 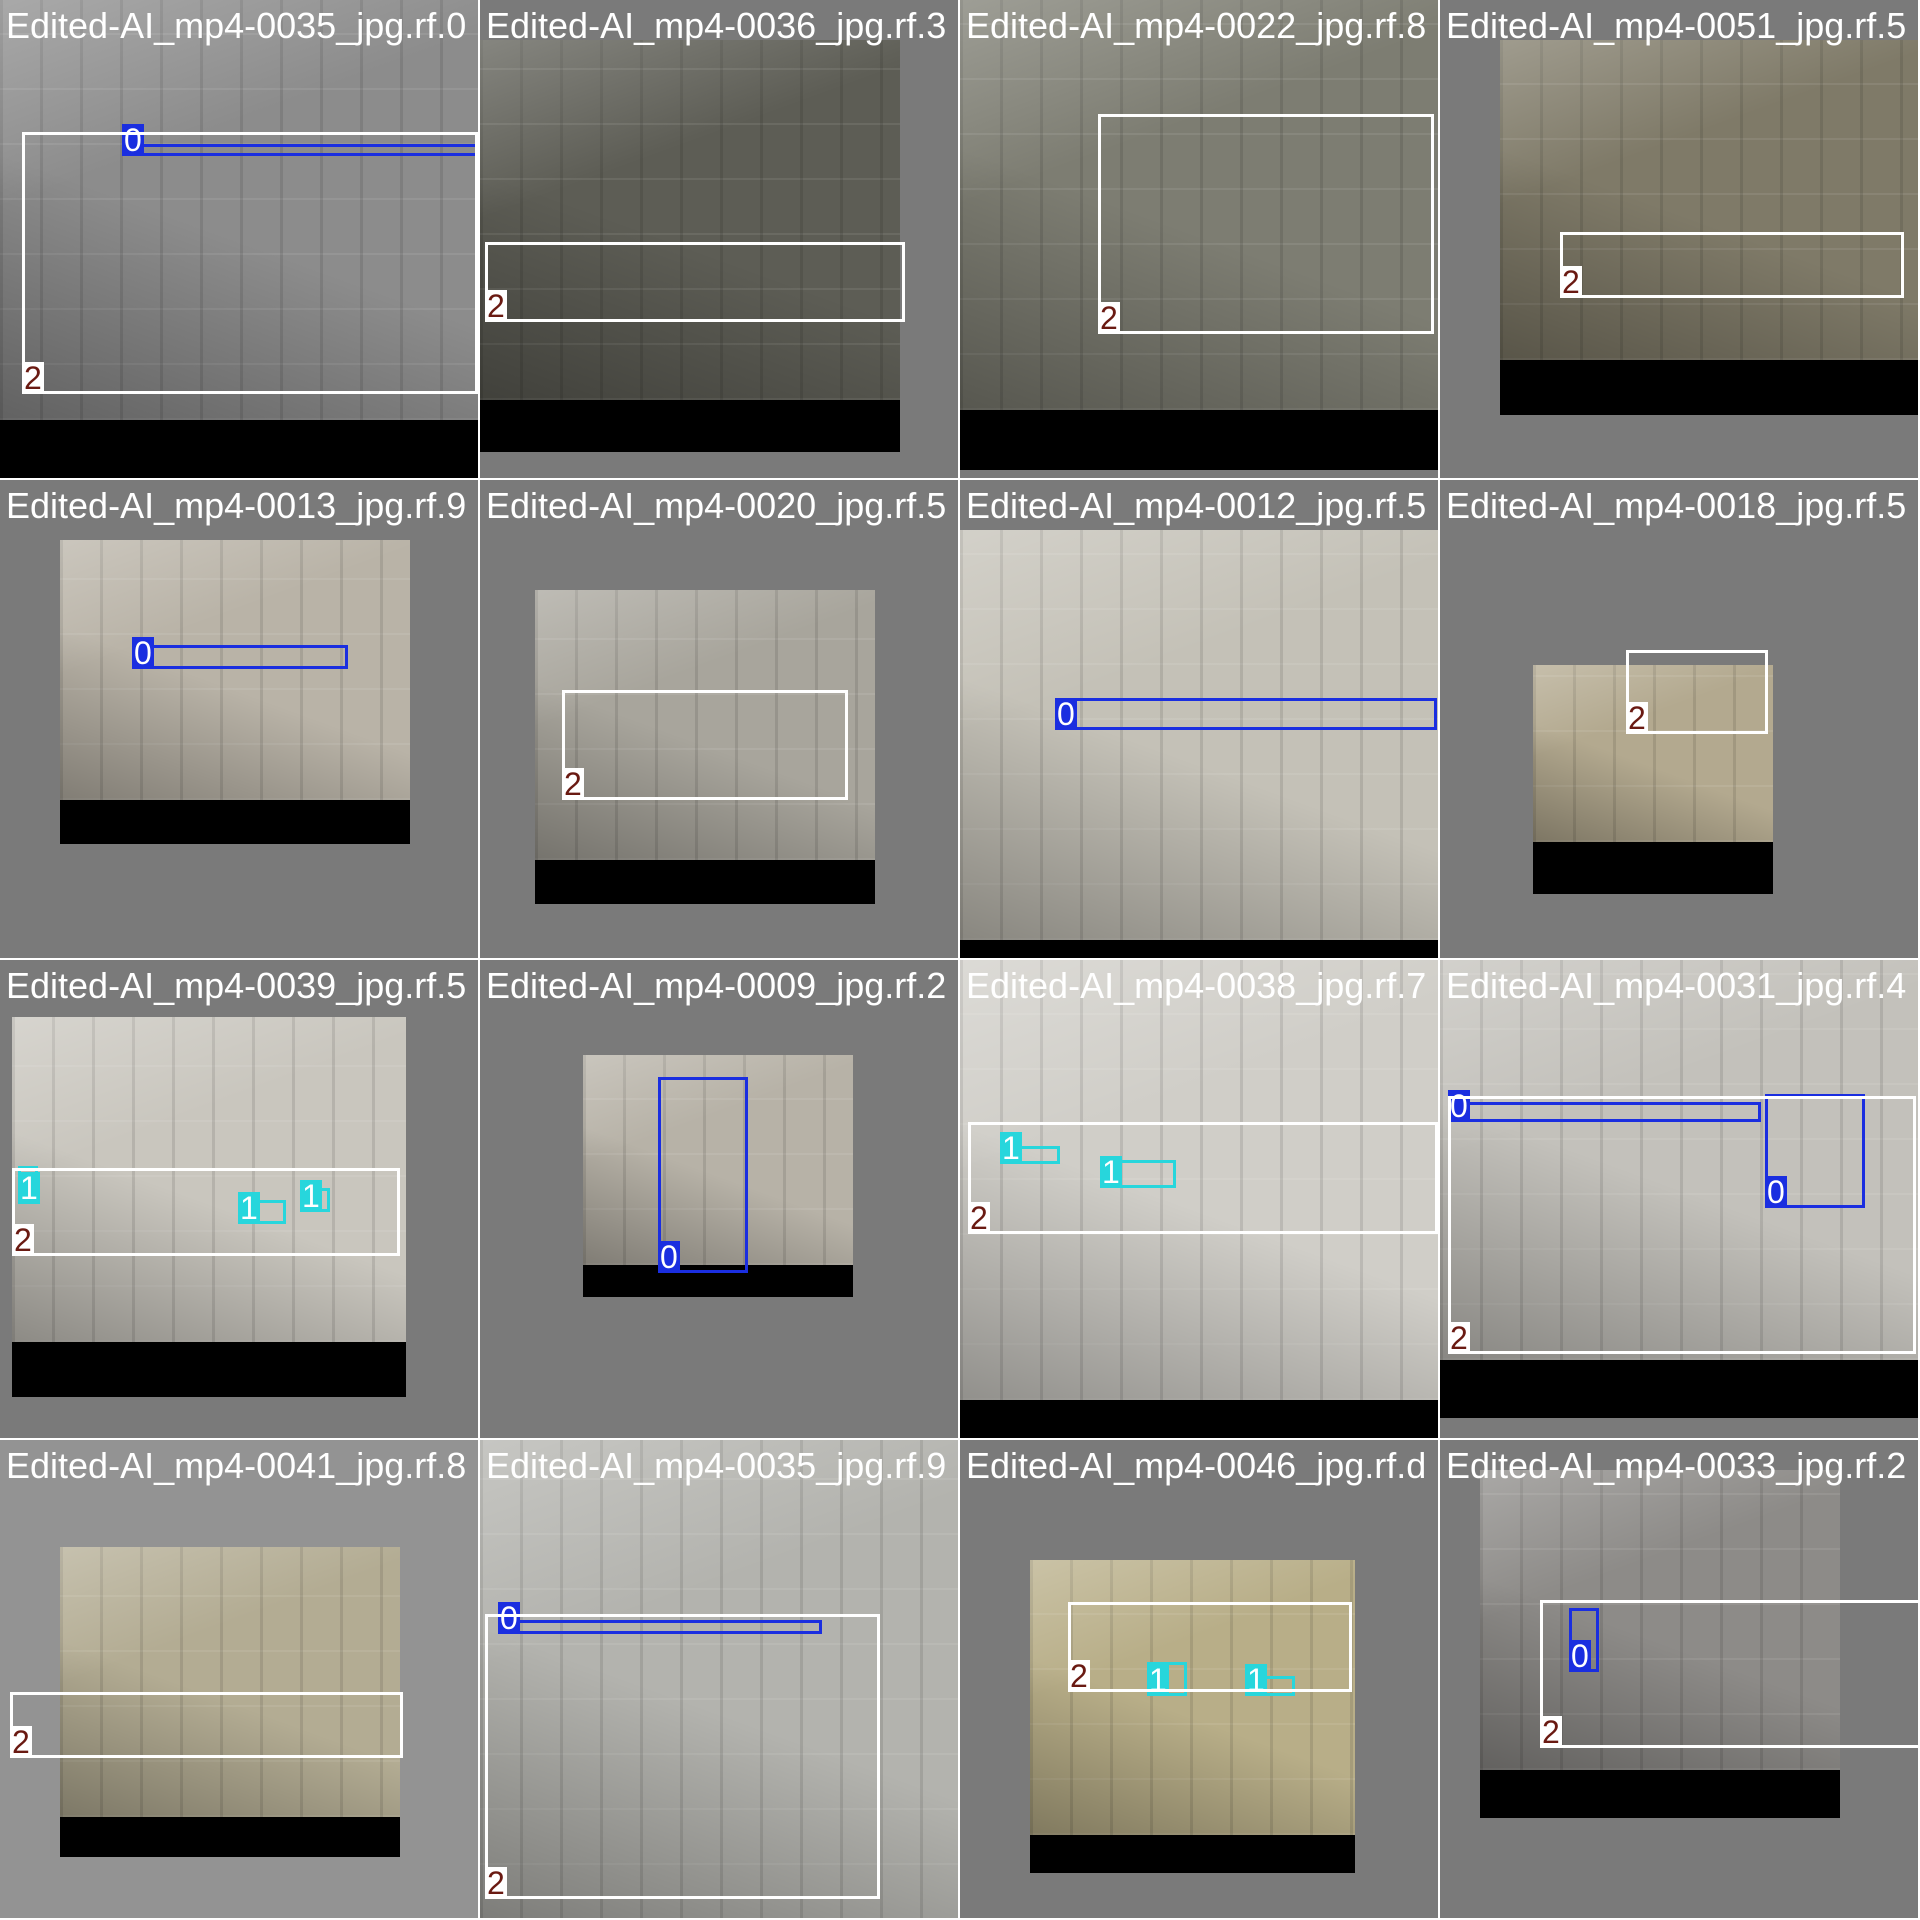 I want to click on mosaic-tile: 0 0 2 Edited-AI_mp4-0031_jpg.rf.4, so click(x=1680, y=1200).